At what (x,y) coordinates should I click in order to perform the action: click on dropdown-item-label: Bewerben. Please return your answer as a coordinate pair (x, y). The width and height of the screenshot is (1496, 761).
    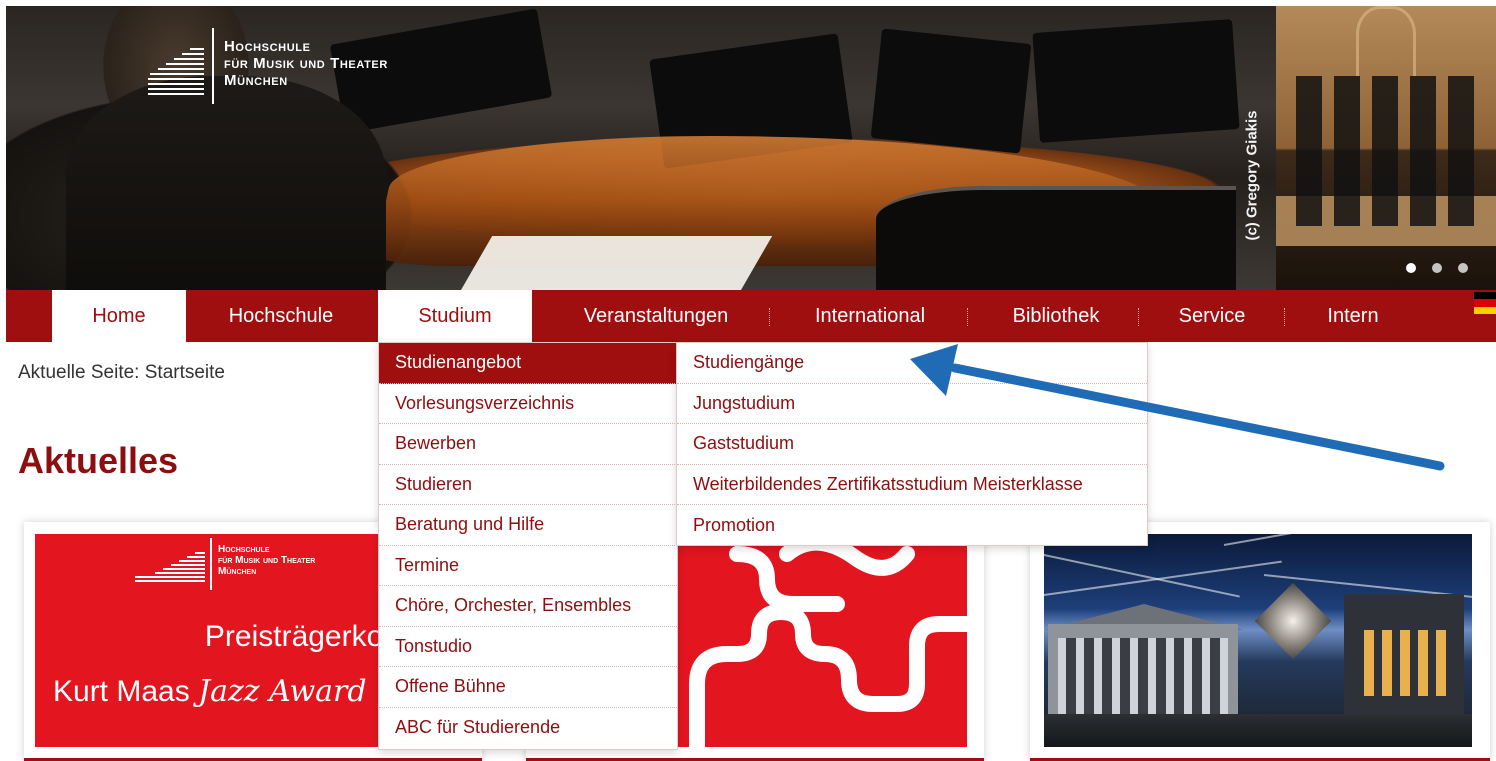
    Looking at the image, I should click on (436, 443).